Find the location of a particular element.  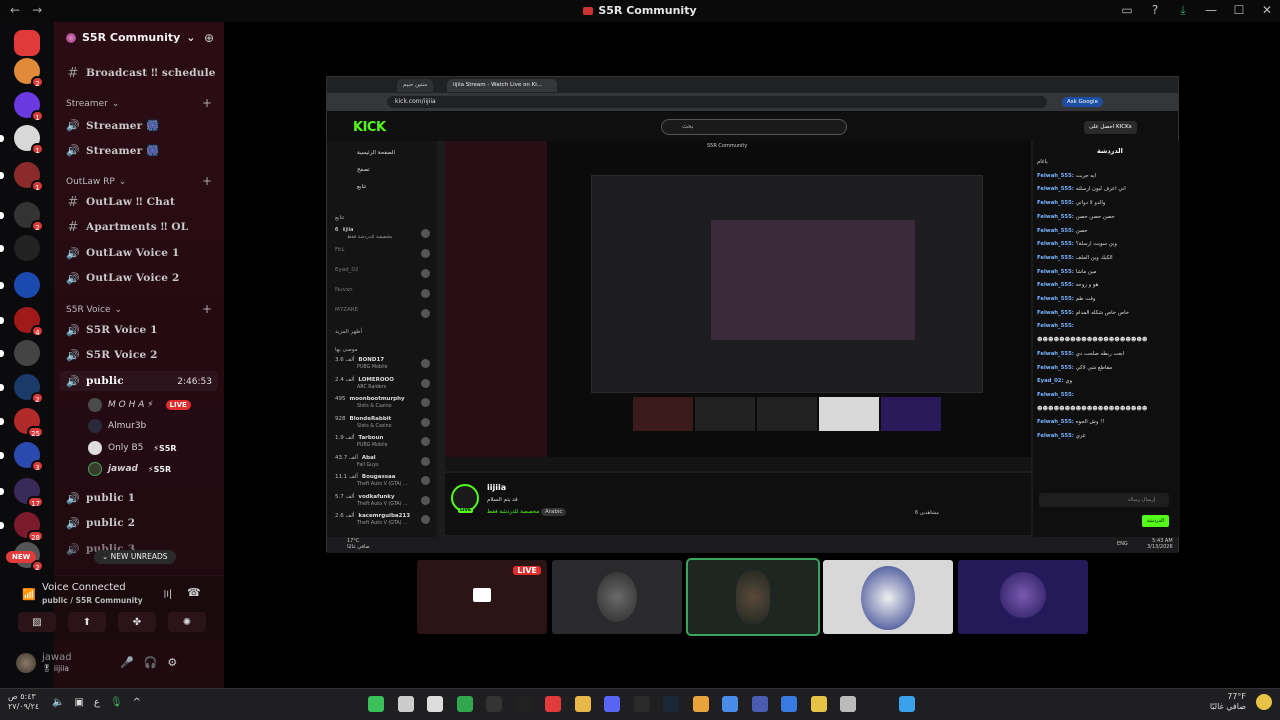

voice-channel-s5r-1: 🔊 S5R Voice 1 is located at coordinates (112, 330).